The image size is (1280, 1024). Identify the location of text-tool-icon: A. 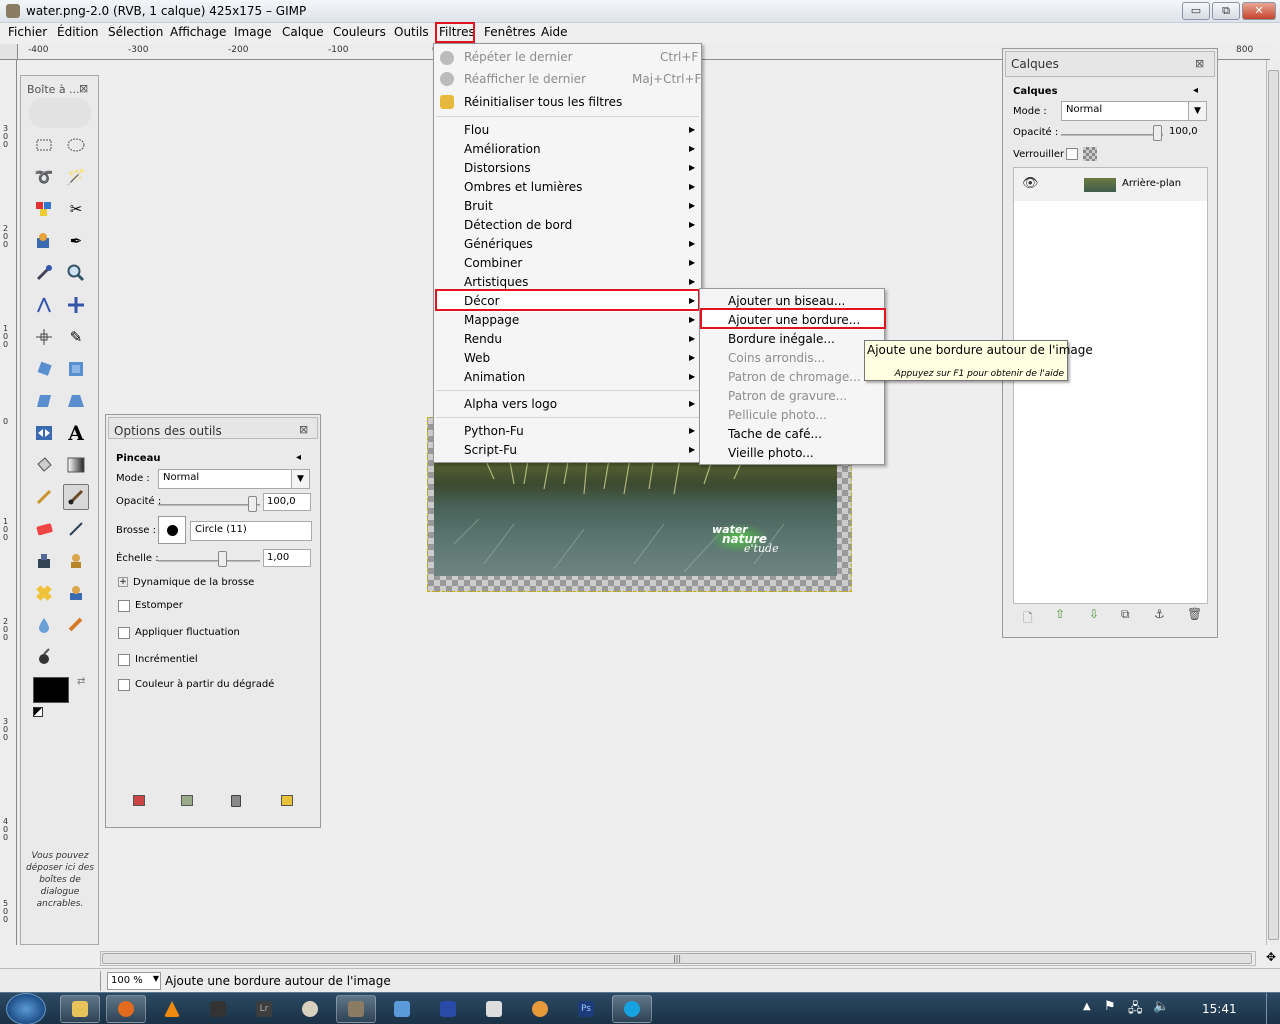
(76, 433).